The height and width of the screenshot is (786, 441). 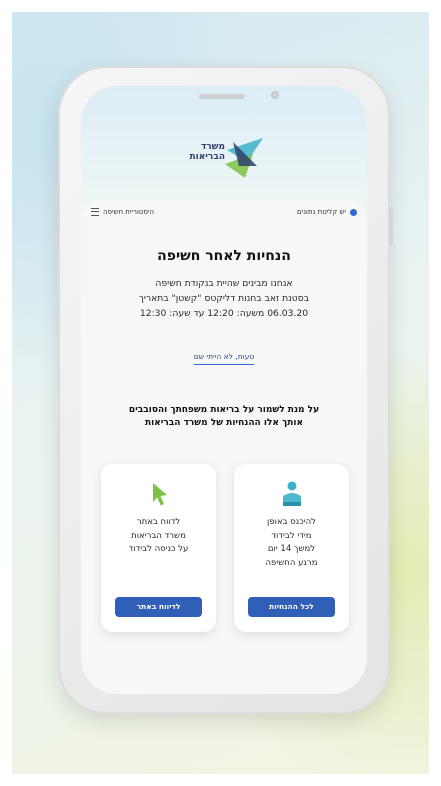 I want to click on speaker, so click(x=222, y=96).